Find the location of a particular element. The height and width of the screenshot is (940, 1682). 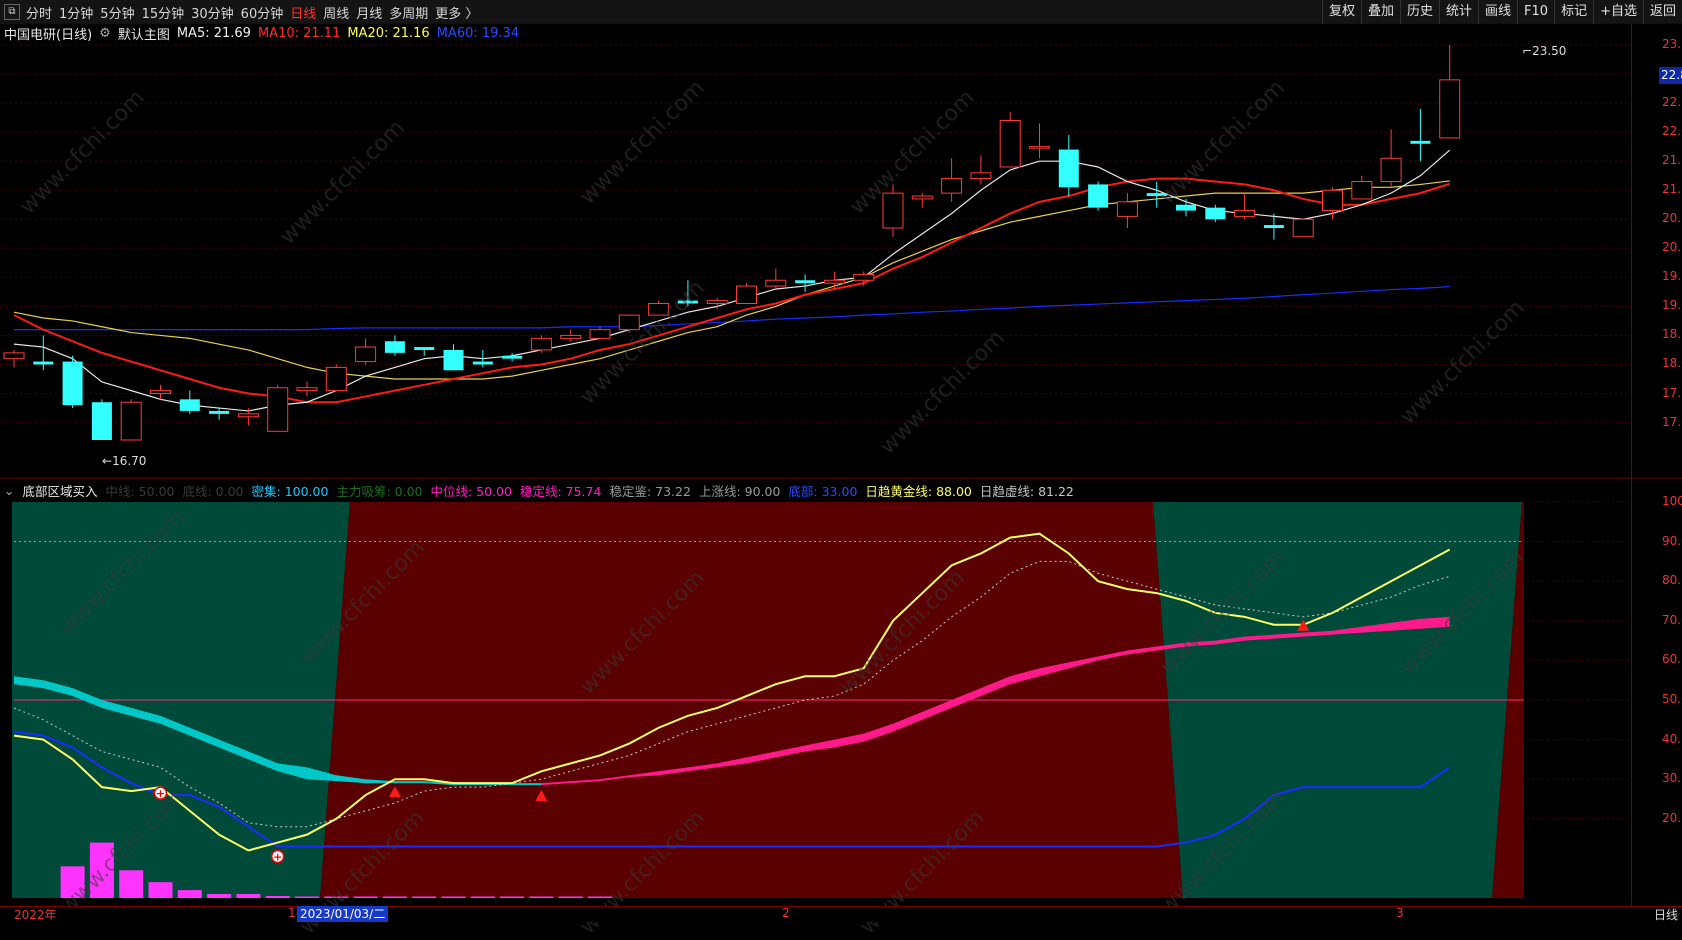

indicator-tick-label: 30.00 is located at coordinates (1672, 778).